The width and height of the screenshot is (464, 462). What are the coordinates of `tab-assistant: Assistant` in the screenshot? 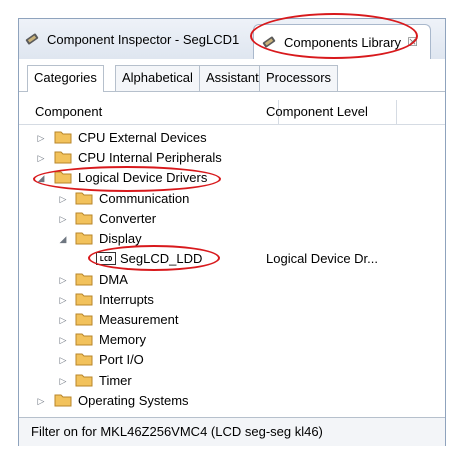 It's located at (232, 78).